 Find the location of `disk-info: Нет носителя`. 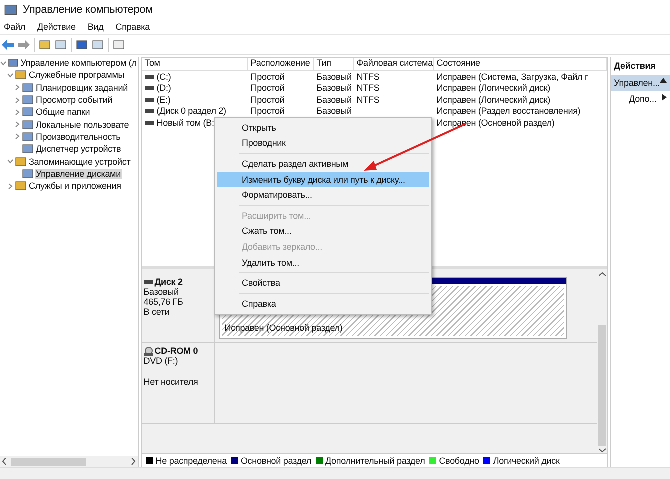

disk-info: Нет носителя is located at coordinates (172, 382).